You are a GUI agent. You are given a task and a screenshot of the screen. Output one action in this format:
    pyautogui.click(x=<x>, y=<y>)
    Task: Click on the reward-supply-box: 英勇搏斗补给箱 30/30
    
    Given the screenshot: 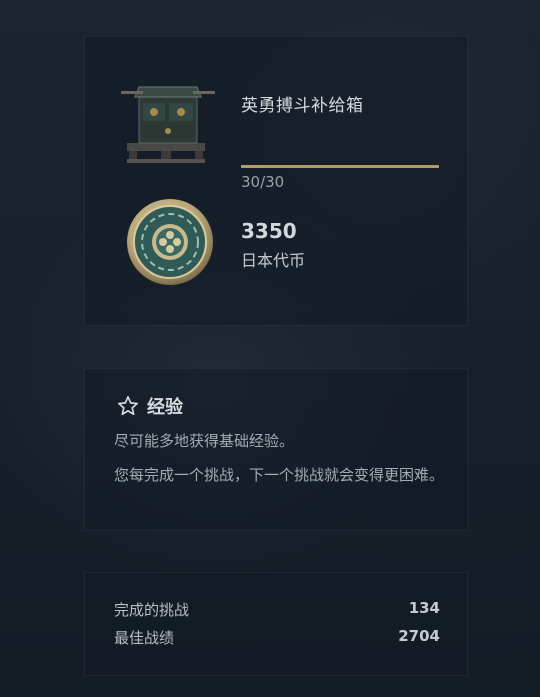 What is the action you would take?
    pyautogui.click(x=276, y=133)
    